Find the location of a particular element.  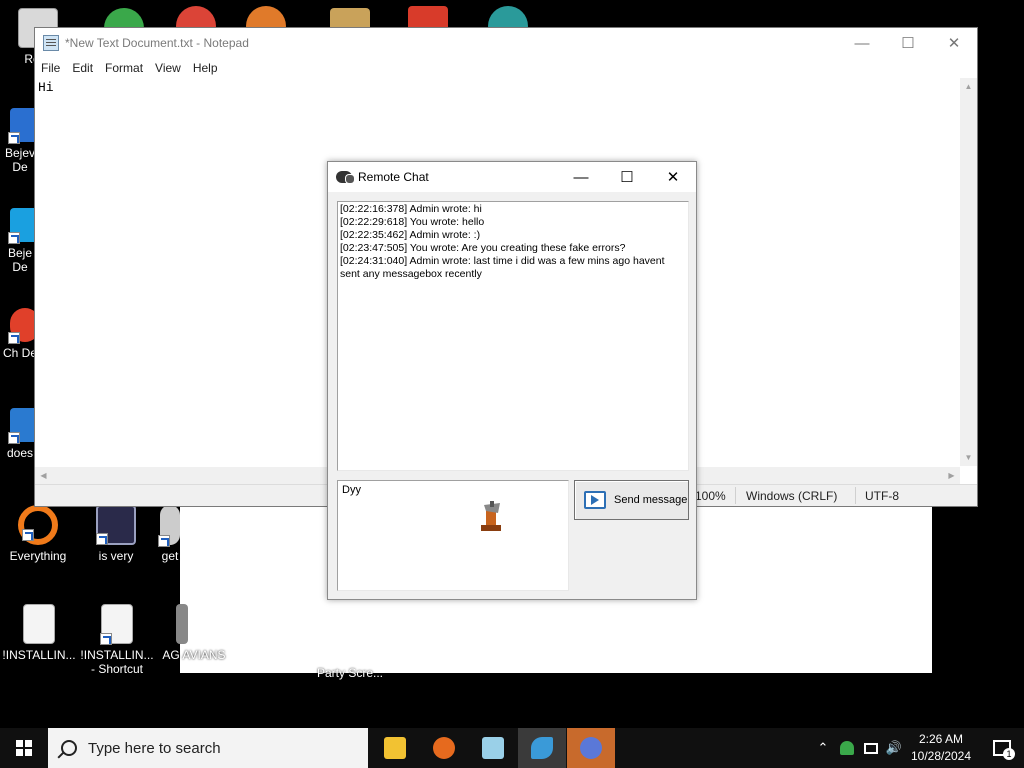

tray-network-button is located at coordinates (871, 748).